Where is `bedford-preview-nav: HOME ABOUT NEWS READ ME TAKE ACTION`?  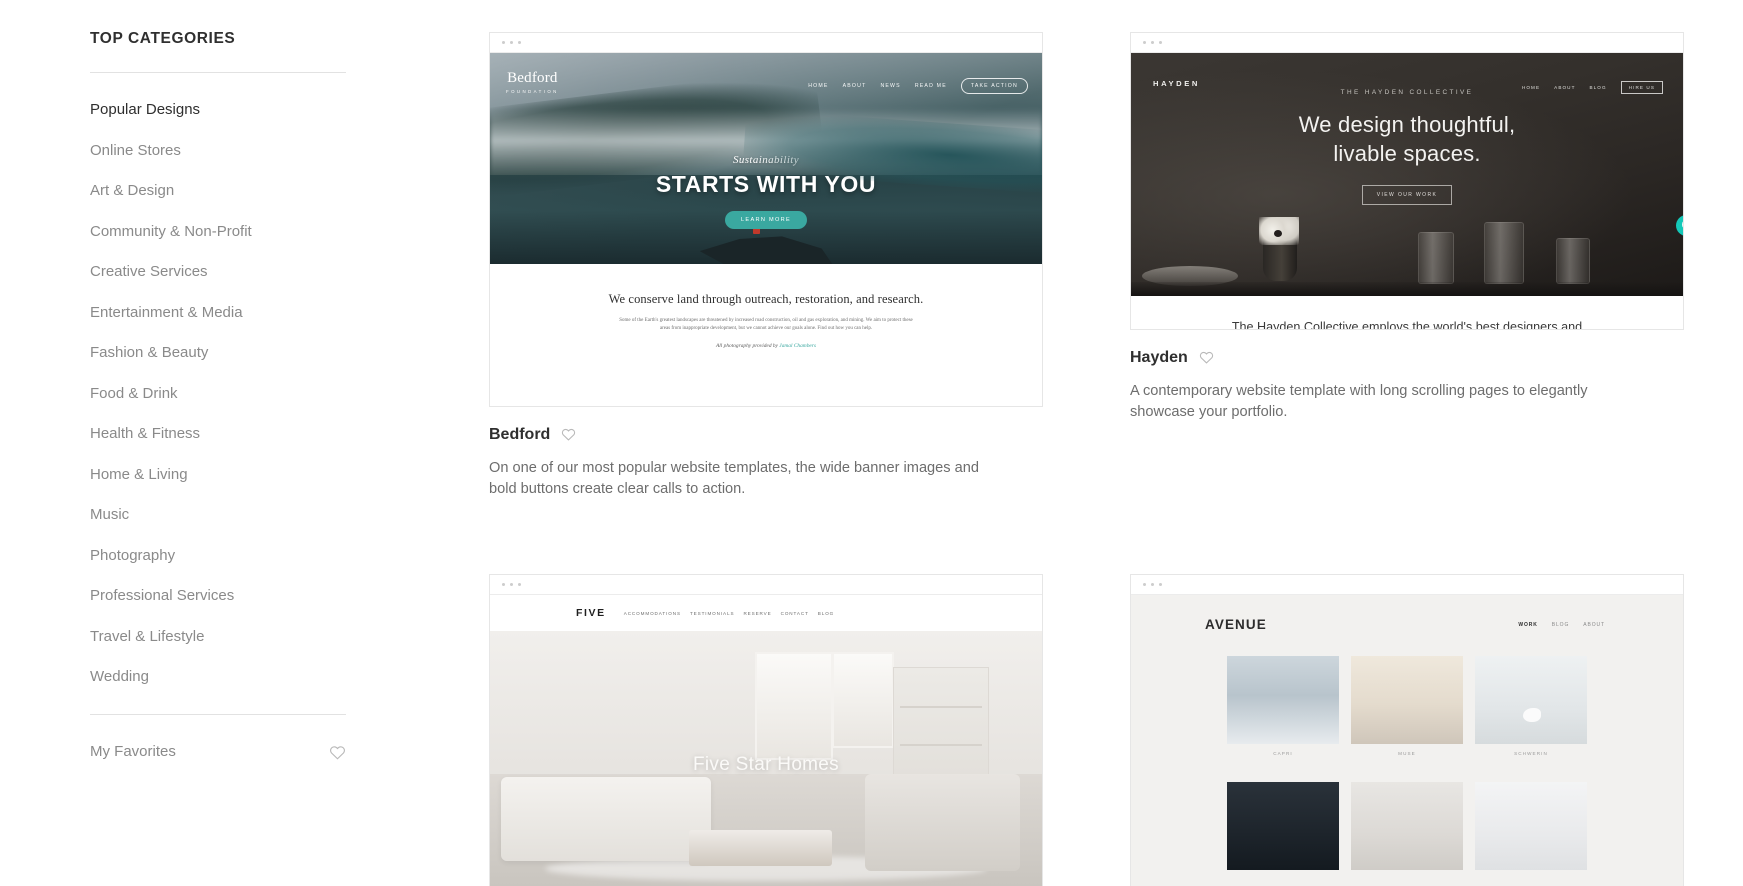 bedford-preview-nav: HOME ABOUT NEWS READ ME TAKE ACTION is located at coordinates (918, 86).